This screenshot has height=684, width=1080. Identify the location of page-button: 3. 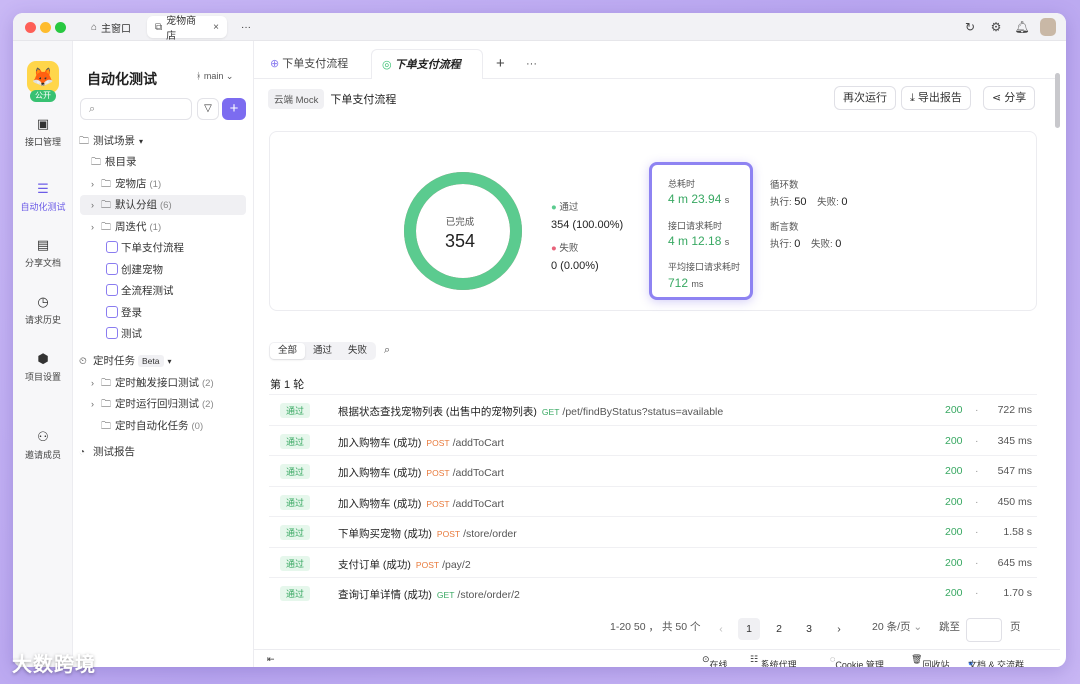
(809, 629).